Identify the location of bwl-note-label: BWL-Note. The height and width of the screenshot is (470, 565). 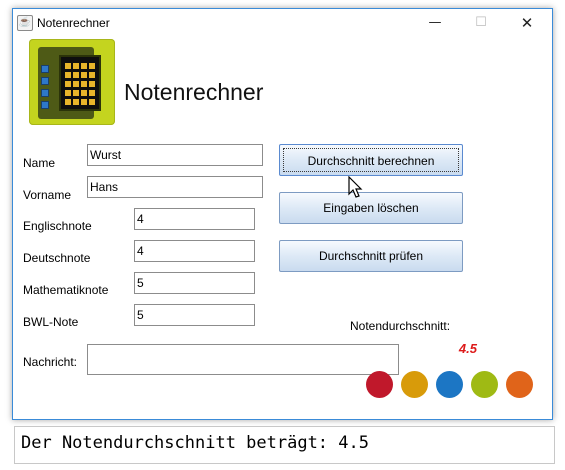
(51, 322).